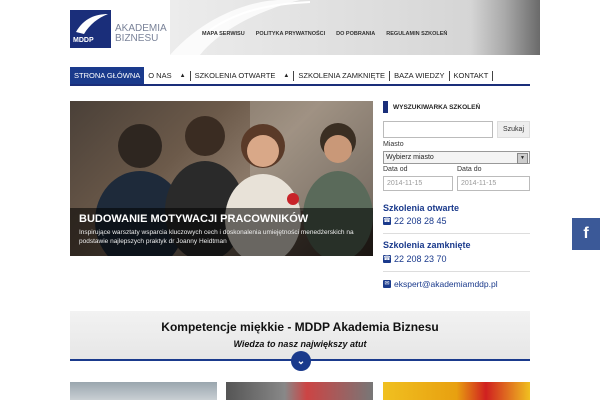  I want to click on brand-name: AKADEMIA BIZNESU, so click(141, 34).